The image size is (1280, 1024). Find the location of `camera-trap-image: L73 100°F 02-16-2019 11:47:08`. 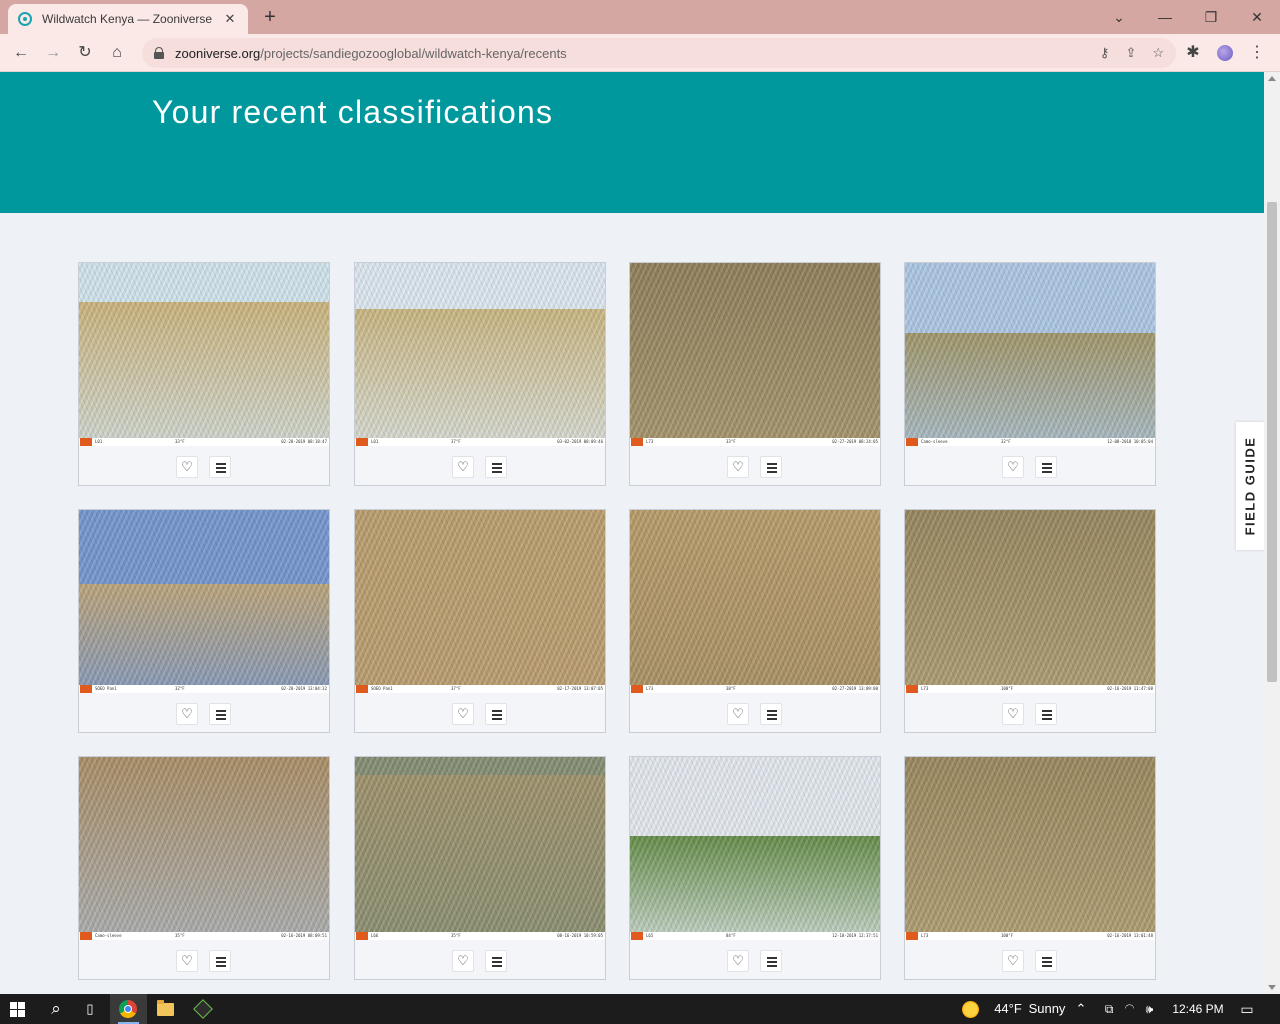

camera-trap-image: L73 100°F 02-16-2019 11:47:08 is located at coordinates (1030, 601).